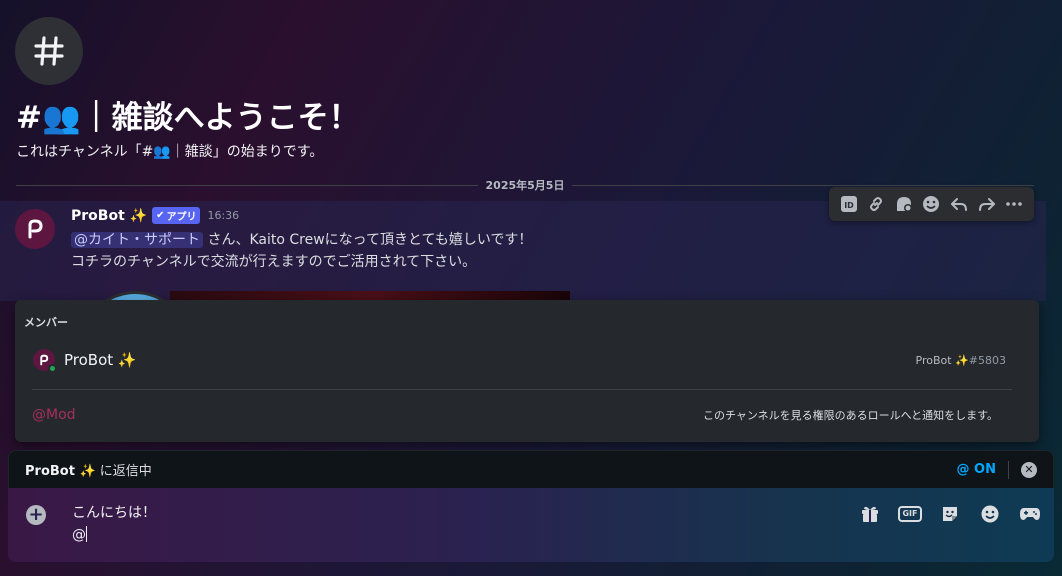 The width and height of the screenshot is (1062, 576). What do you see at coordinates (181, 217) in the screenshot?
I see `app-badge-label: アプリ` at bounding box center [181, 217].